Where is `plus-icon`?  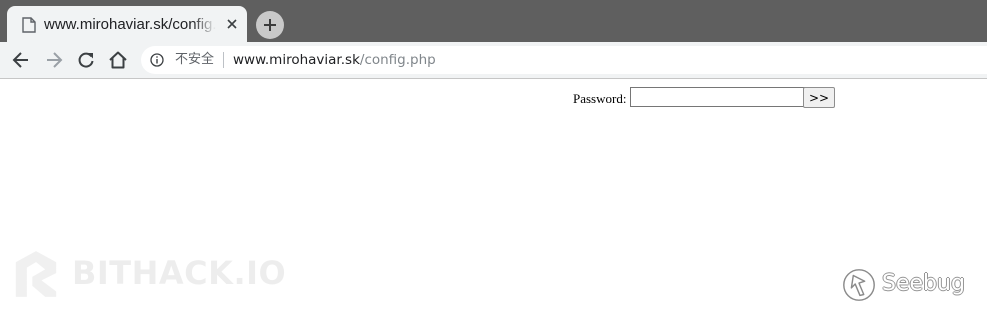 plus-icon is located at coordinates (270, 25).